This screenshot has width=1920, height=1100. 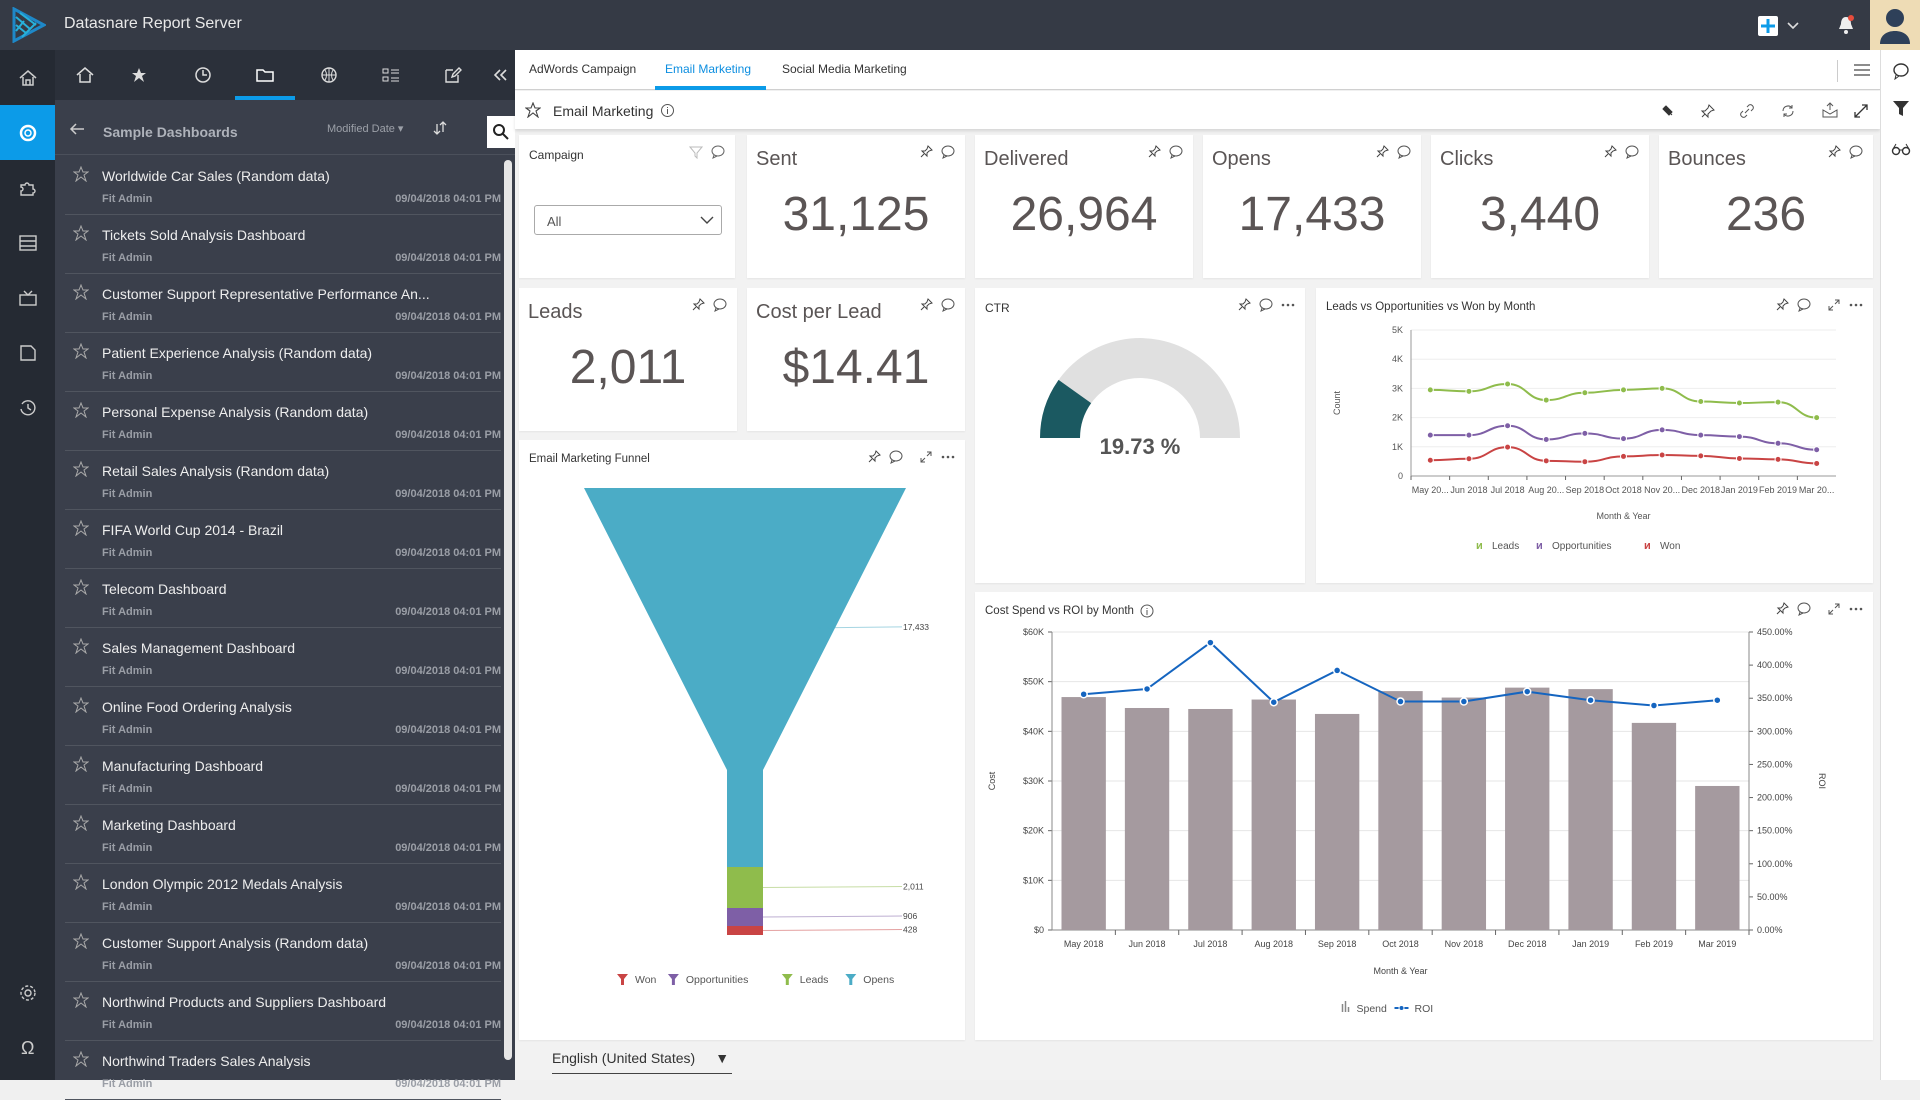 I want to click on rail-documents, so click(x=27, y=352).